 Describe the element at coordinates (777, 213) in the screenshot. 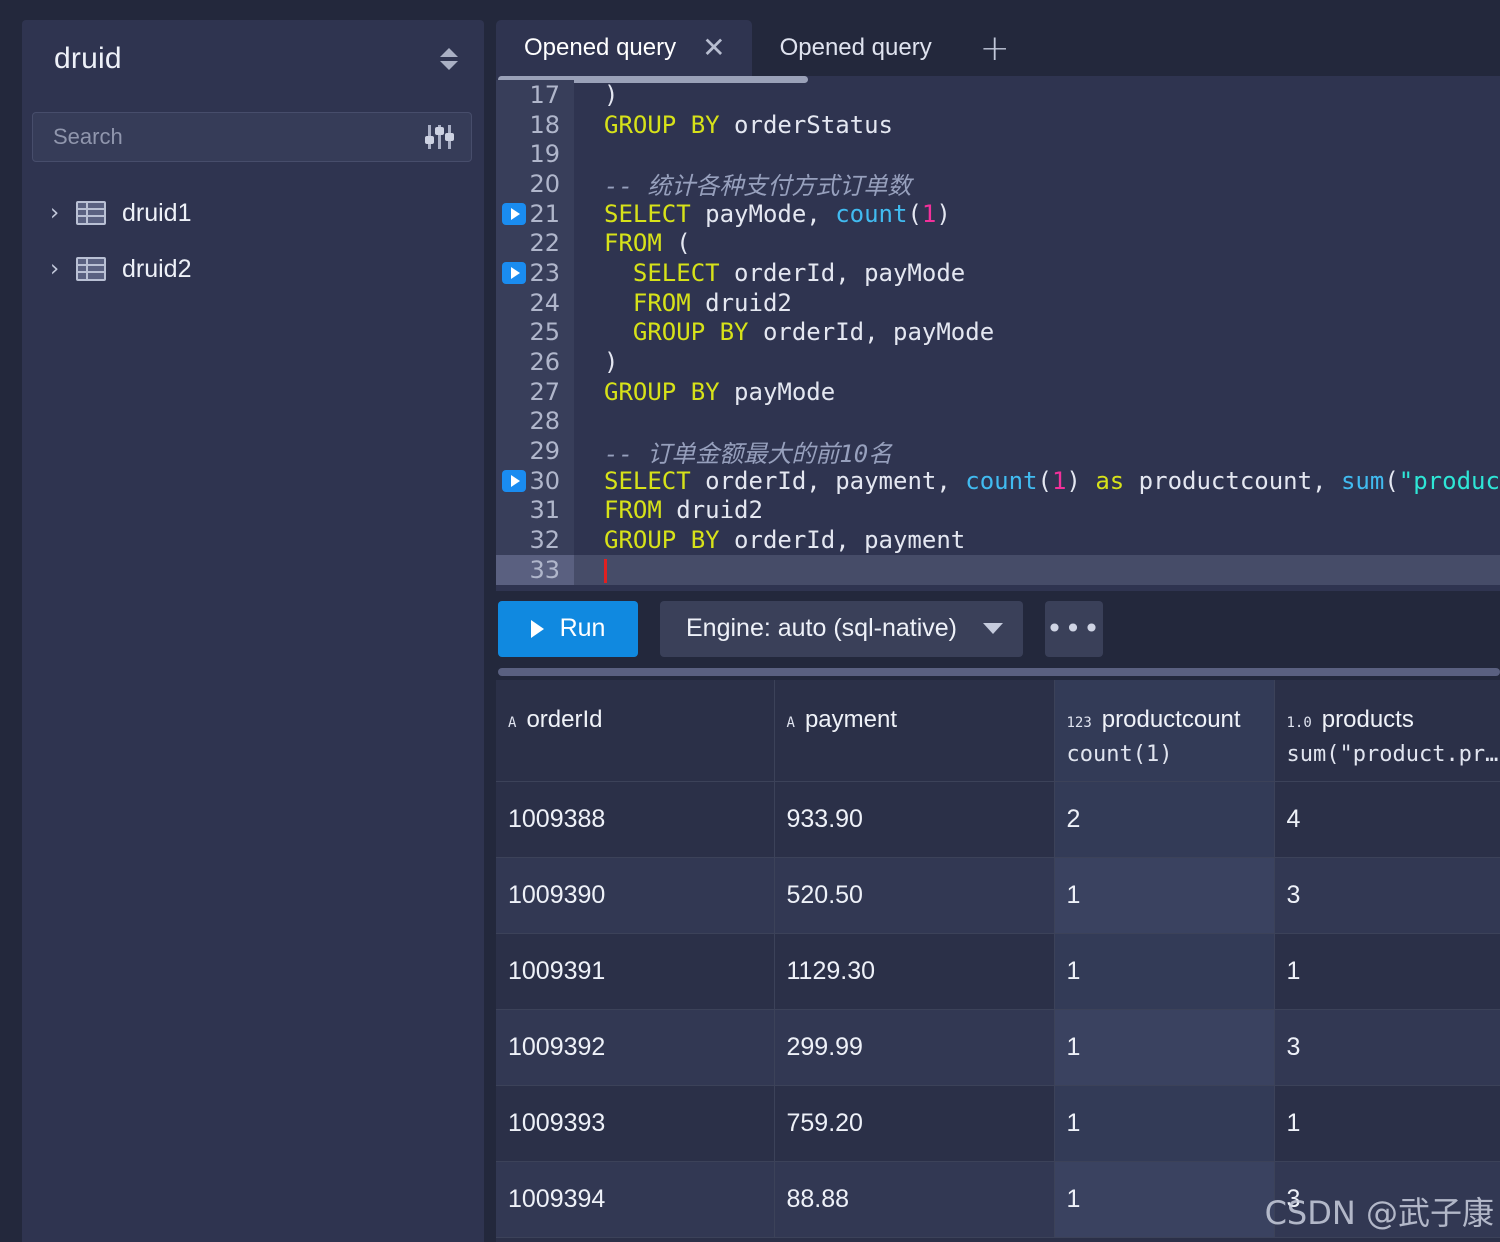

I see `line-source: SELECT payMode, count(1)` at that location.